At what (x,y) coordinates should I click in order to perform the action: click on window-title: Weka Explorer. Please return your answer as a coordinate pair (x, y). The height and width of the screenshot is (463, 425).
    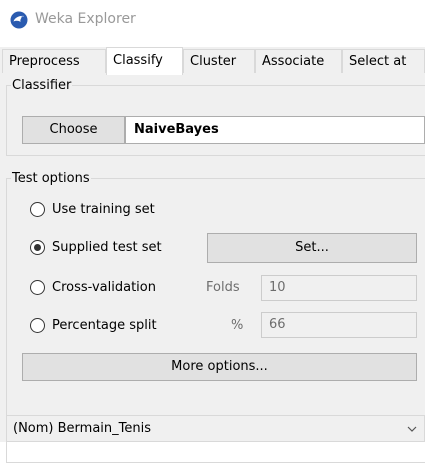
    Looking at the image, I should click on (85, 19).